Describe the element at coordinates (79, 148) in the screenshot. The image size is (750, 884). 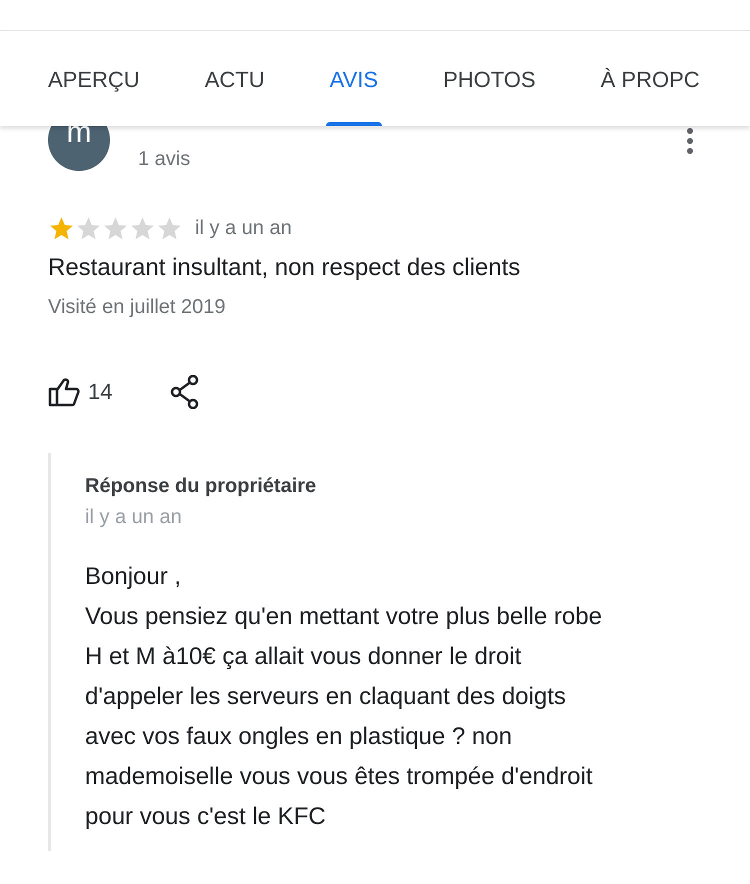
I see `avatar: m` at that location.